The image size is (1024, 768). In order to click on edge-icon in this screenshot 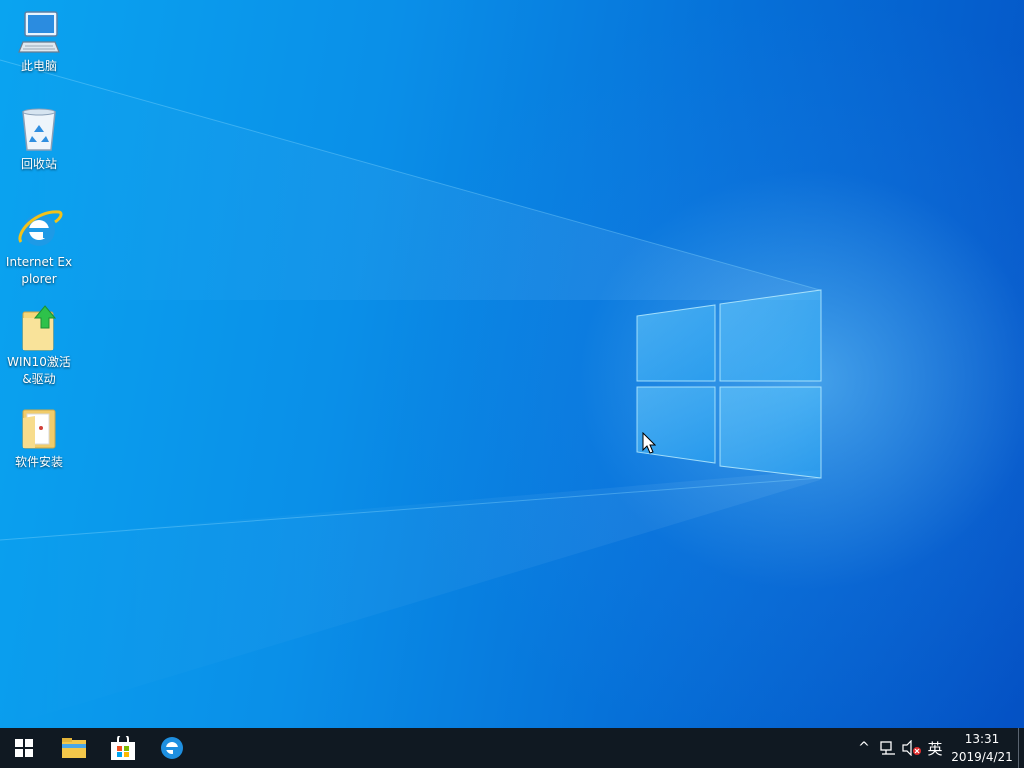, I will do `click(172, 748)`.